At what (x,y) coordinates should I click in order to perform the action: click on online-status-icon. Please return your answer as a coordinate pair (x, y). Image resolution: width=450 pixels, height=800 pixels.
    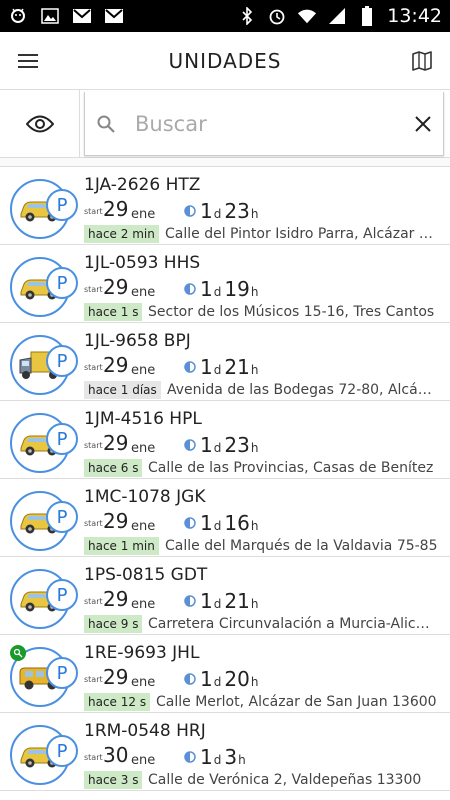
    Looking at the image, I should click on (18, 653).